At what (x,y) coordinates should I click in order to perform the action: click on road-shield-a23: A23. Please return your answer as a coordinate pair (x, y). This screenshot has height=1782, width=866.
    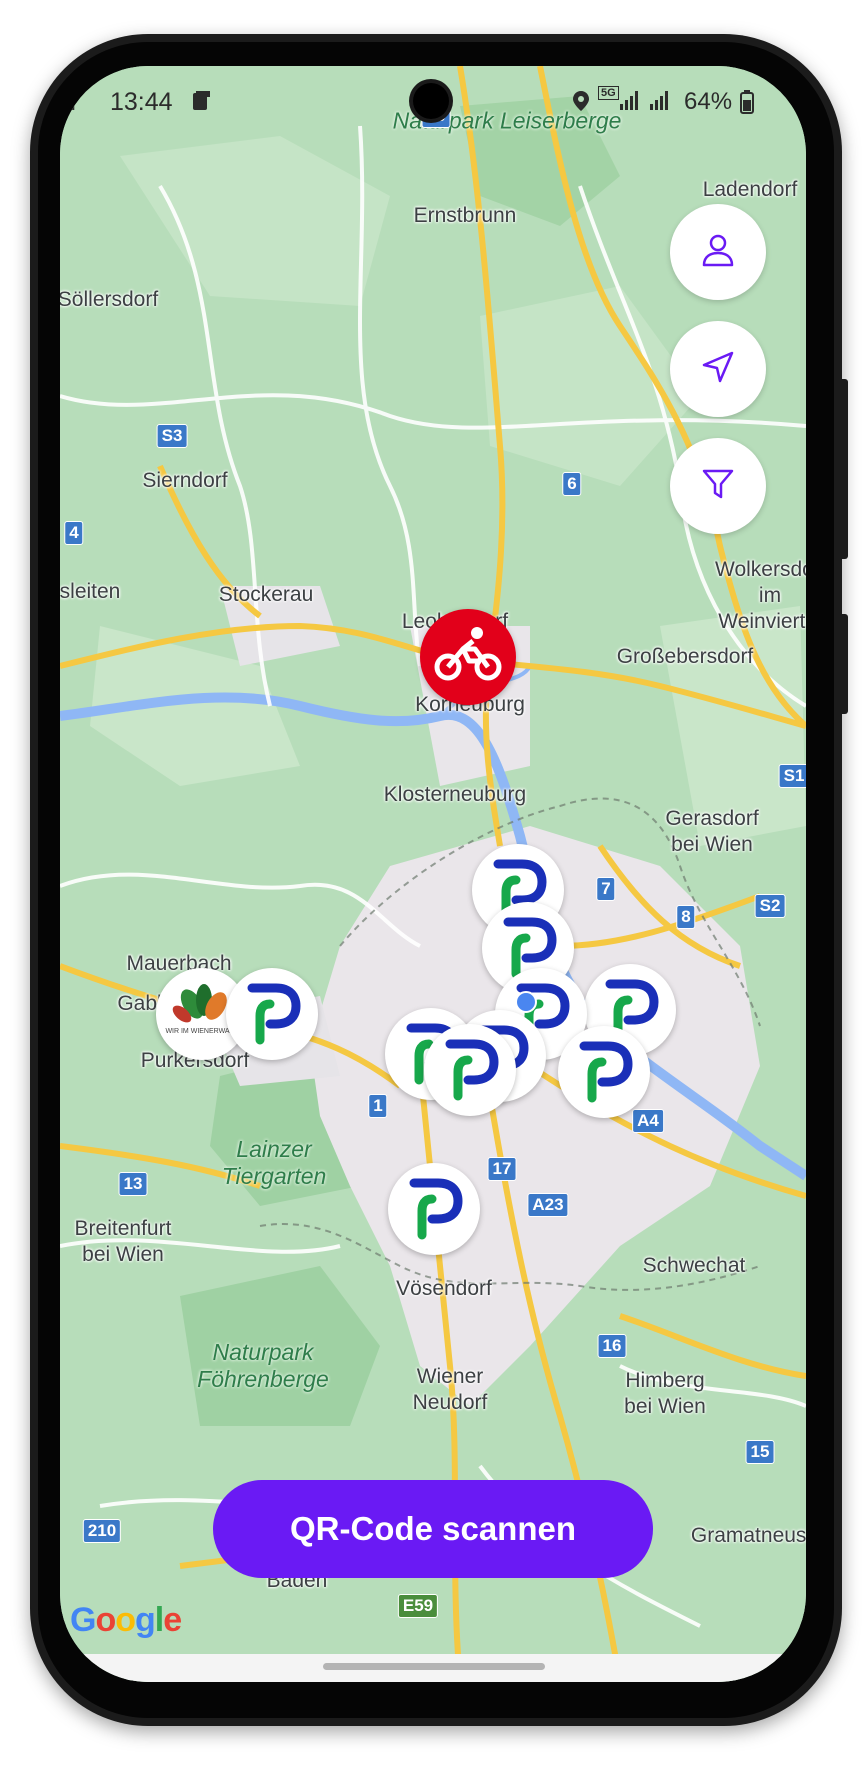
    Looking at the image, I should click on (548, 1205).